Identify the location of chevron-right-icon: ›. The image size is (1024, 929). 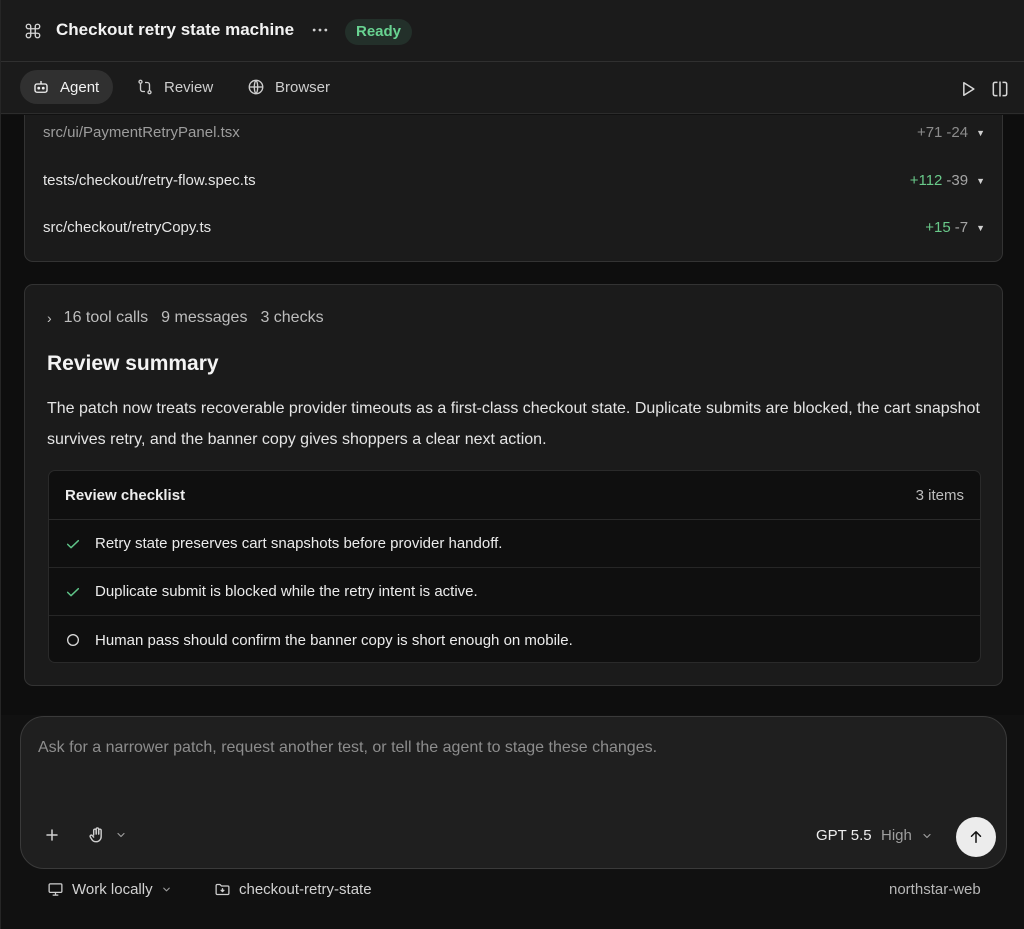
(49, 318).